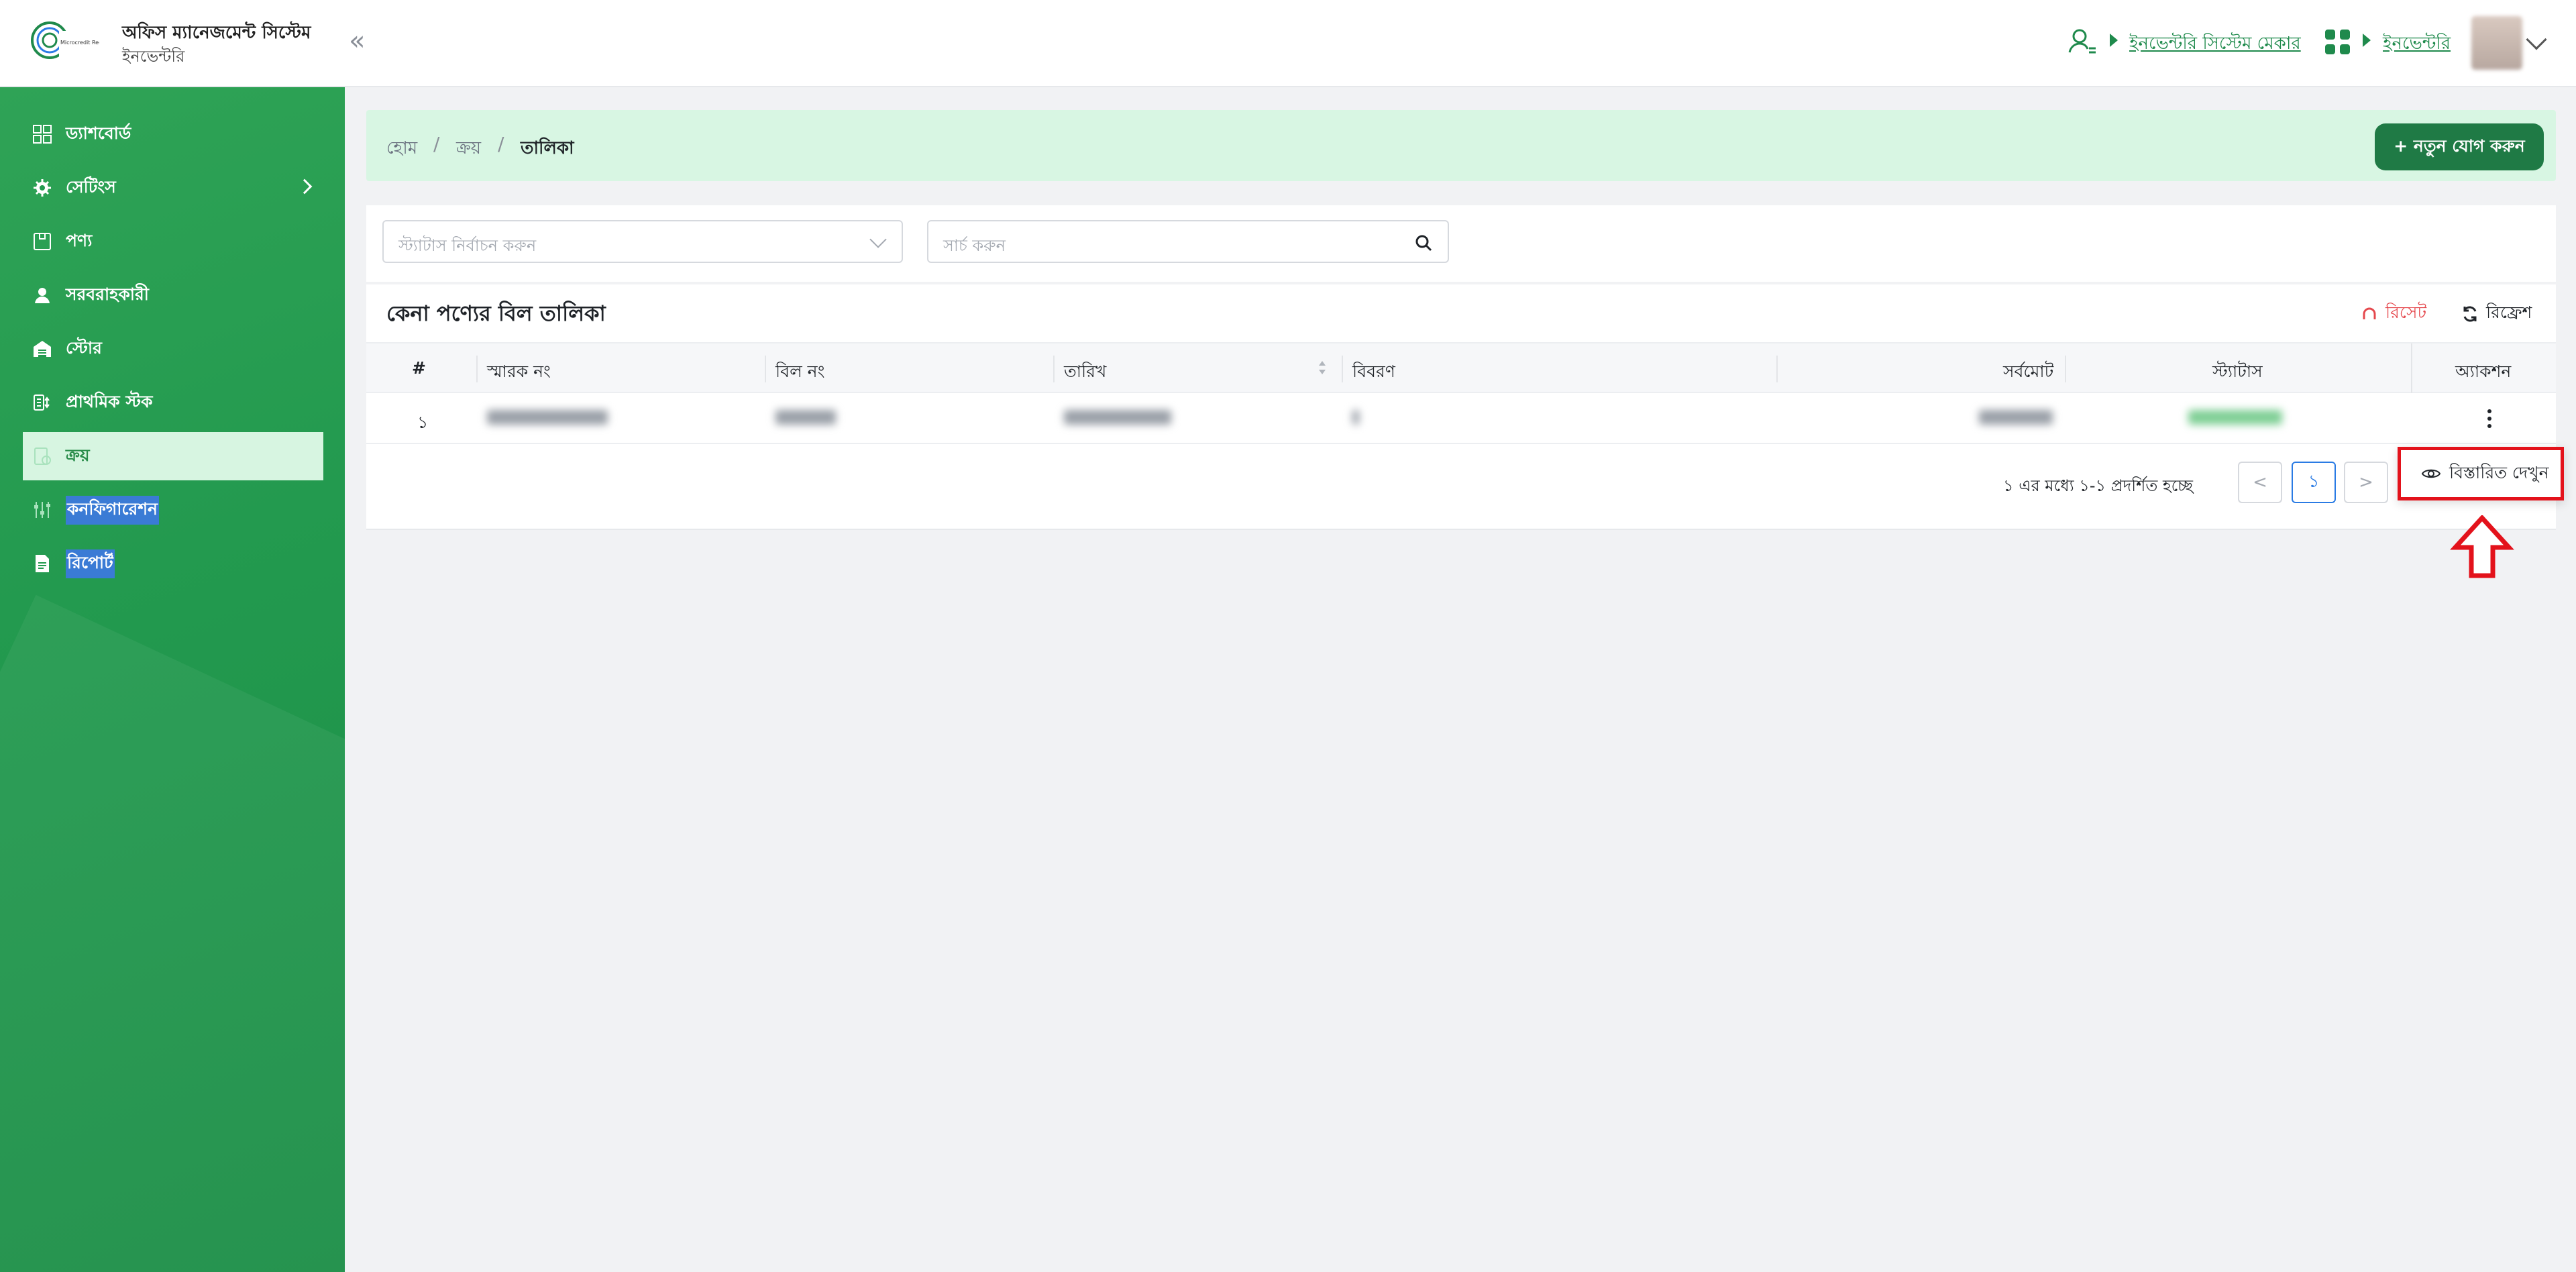  I want to click on col-date: তারিখ, so click(1085, 372).